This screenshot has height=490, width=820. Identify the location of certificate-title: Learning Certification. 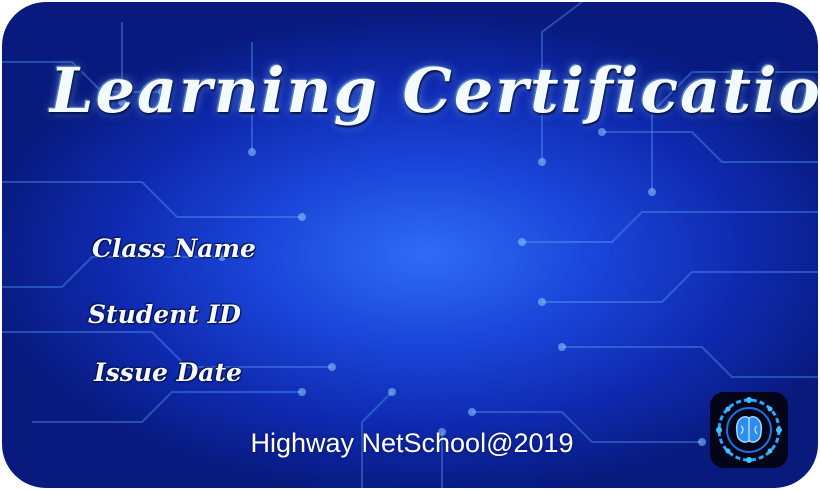
(434, 90).